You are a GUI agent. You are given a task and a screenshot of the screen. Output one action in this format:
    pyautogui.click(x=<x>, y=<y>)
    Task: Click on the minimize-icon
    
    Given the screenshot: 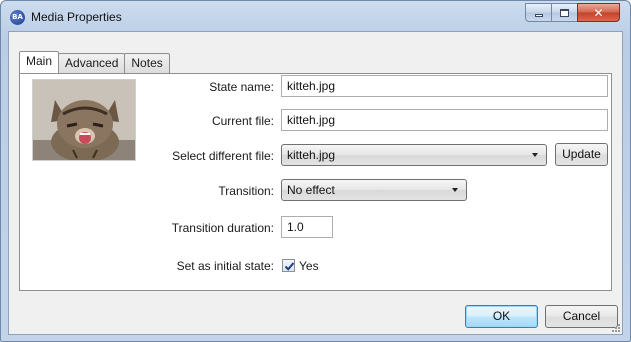 What is the action you would take?
    pyautogui.click(x=538, y=15)
    